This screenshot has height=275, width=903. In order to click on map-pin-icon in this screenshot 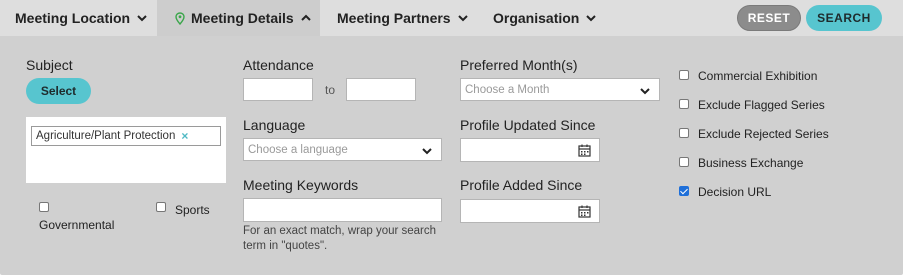, I will do `click(180, 18)`.